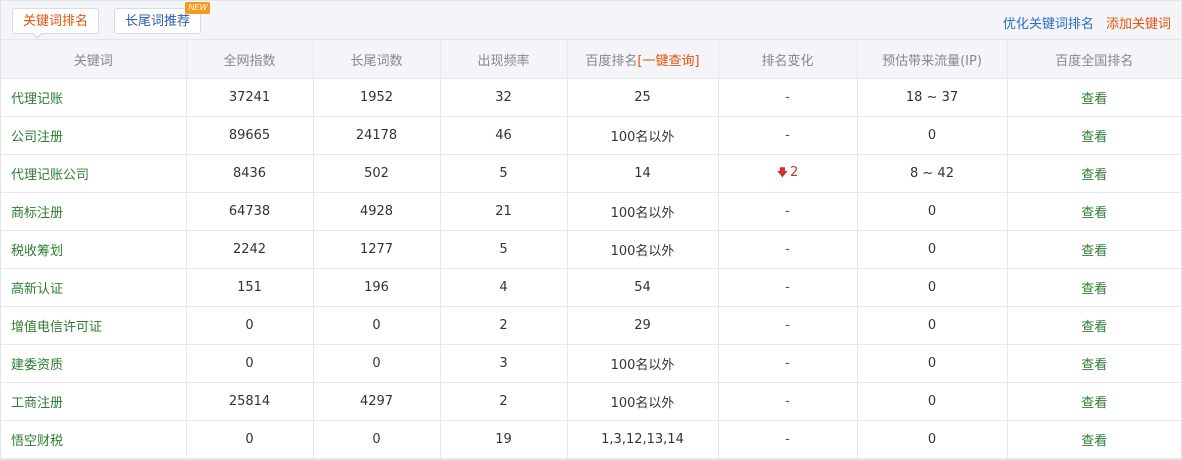 This screenshot has height=460, width=1182. What do you see at coordinates (198, 8) in the screenshot?
I see `new-badge: NEW` at bounding box center [198, 8].